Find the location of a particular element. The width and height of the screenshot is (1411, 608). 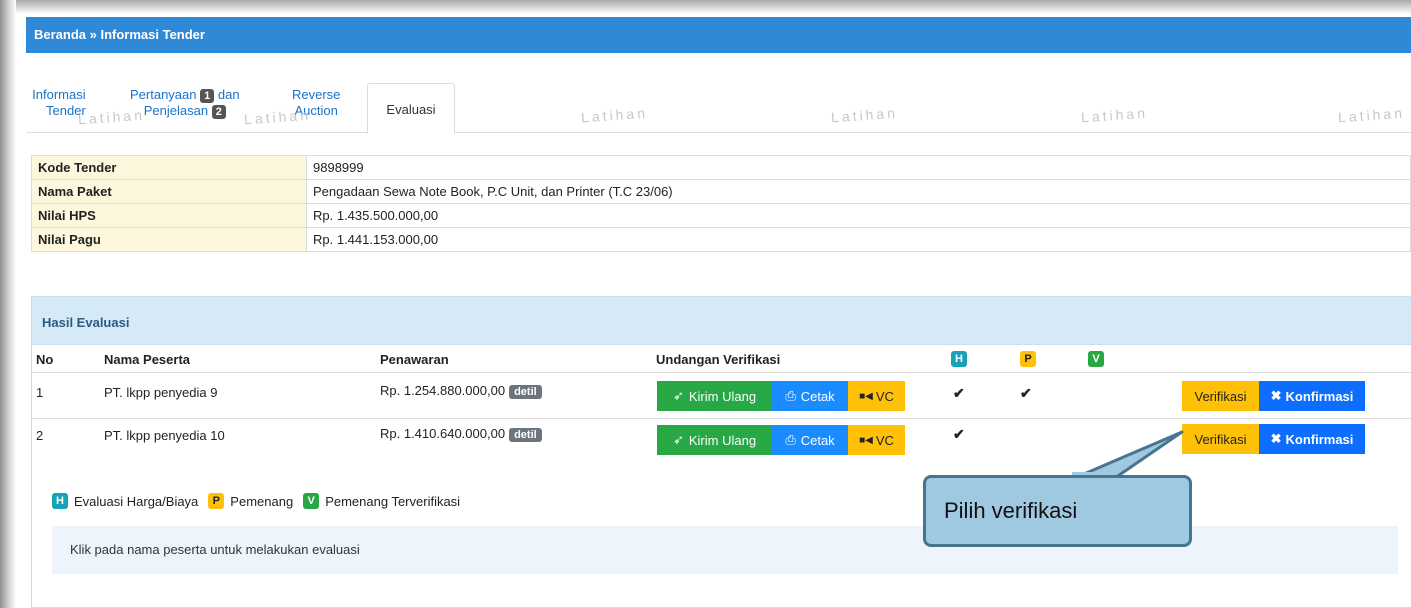

tab-label: dan is located at coordinates (228, 94).